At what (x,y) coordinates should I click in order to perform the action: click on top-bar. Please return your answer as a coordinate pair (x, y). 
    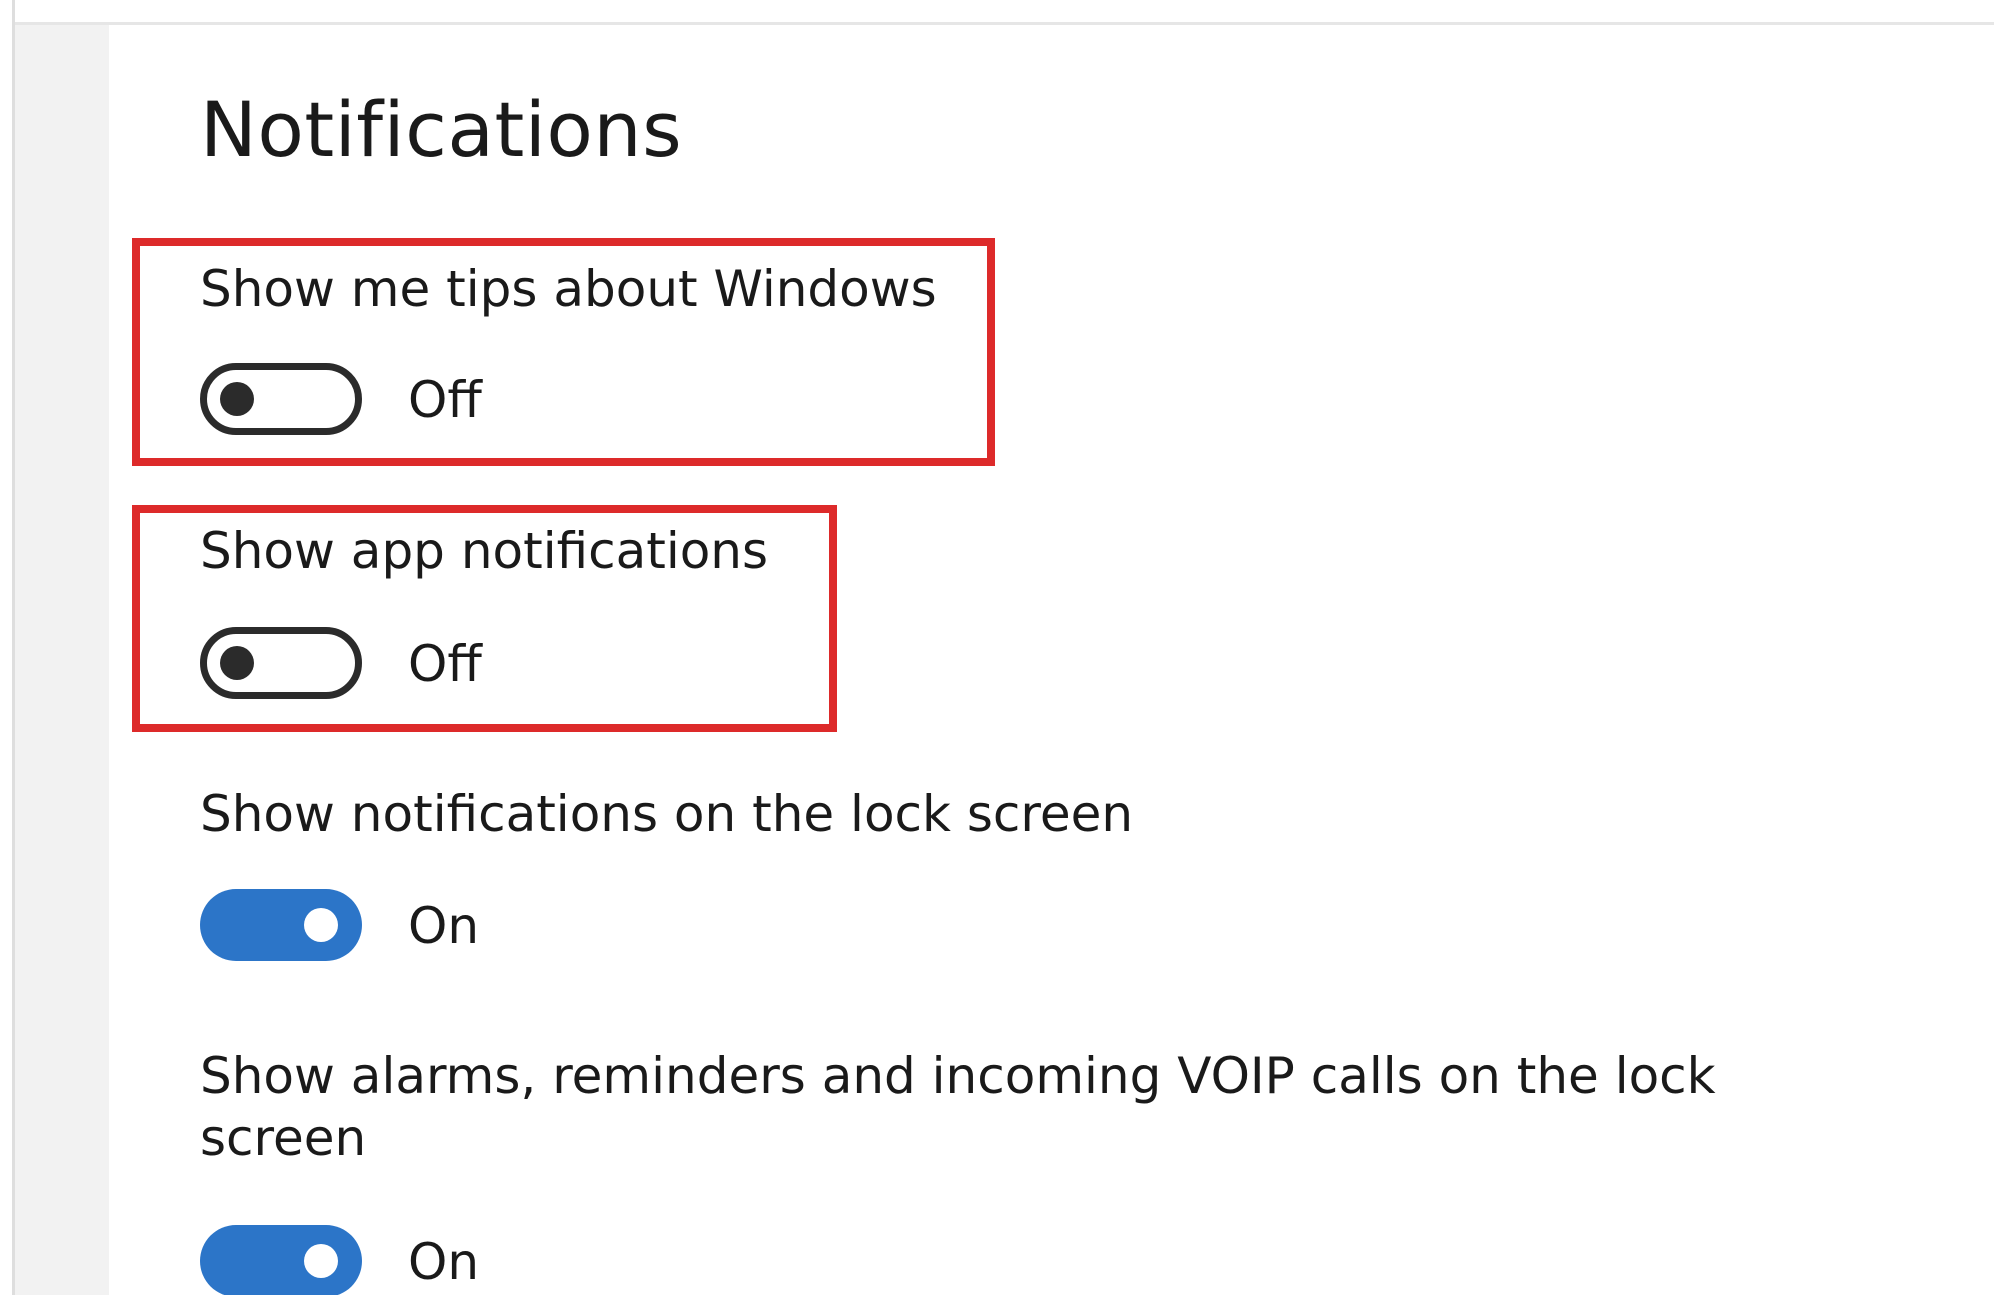
    Looking at the image, I should click on (997, 12).